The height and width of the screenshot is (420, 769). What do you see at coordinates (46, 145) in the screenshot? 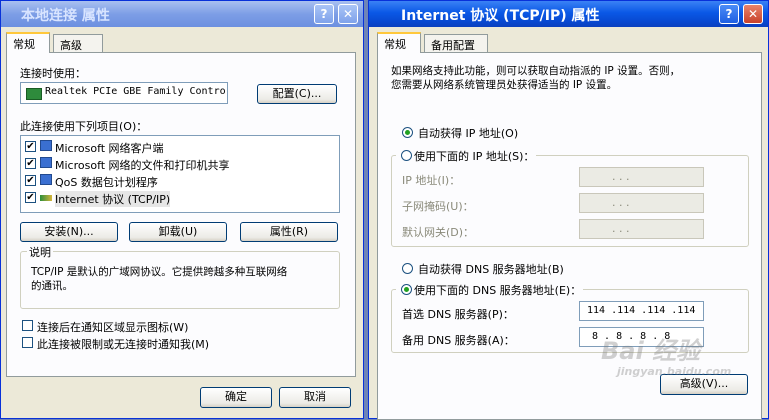
I see `network-client-icon` at bounding box center [46, 145].